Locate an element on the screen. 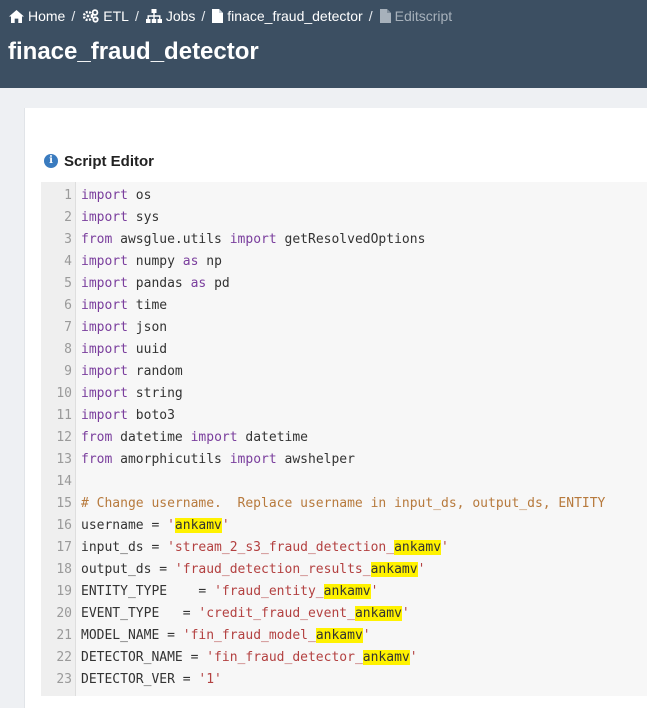 This screenshot has height=708, width=647. cogs-icon is located at coordinates (91, 16).